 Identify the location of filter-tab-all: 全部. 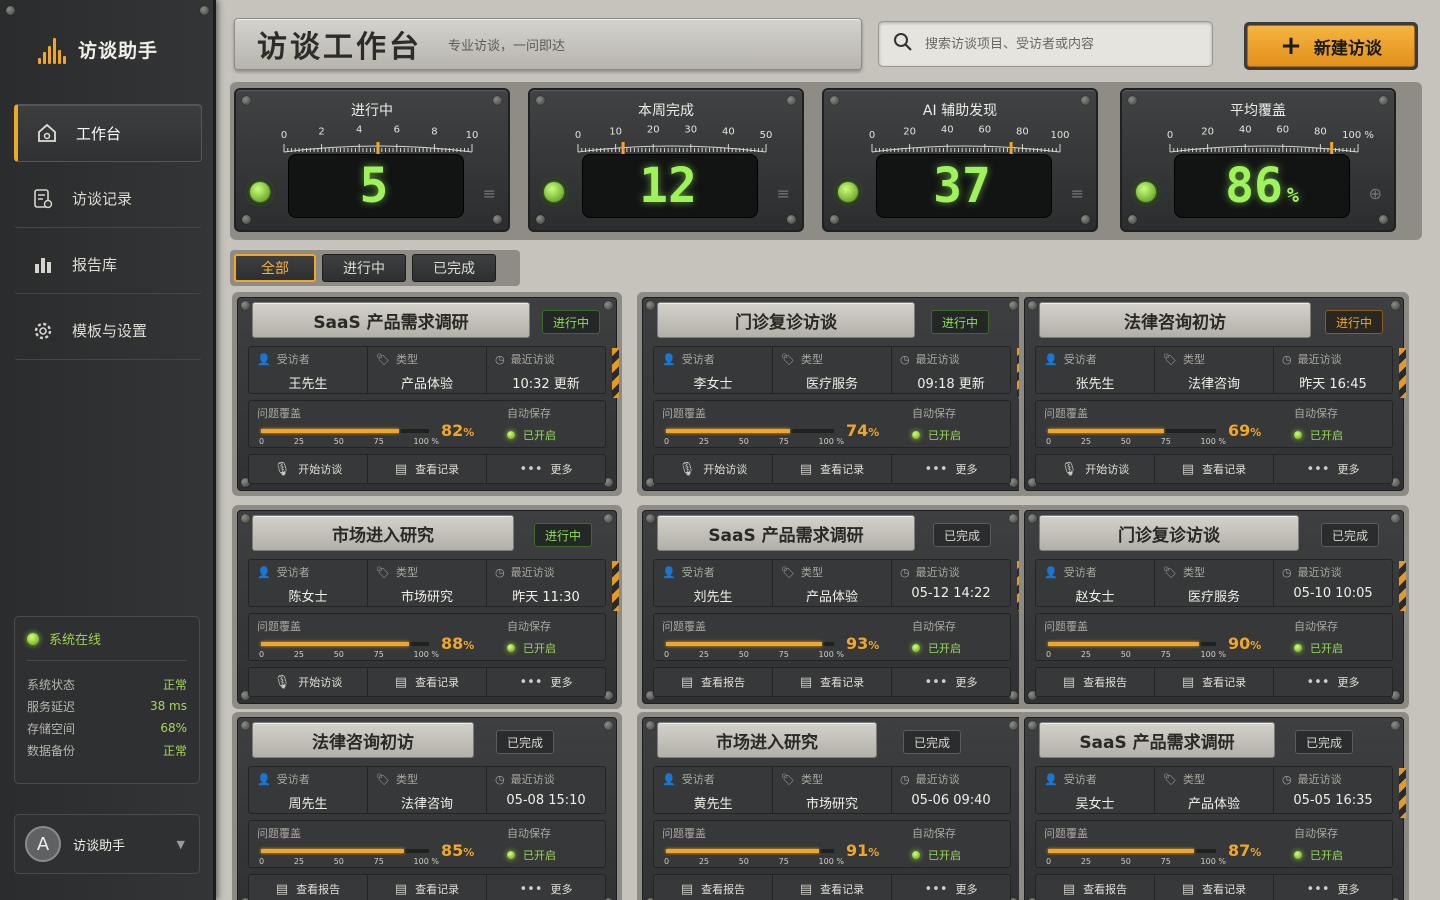
(275, 268).